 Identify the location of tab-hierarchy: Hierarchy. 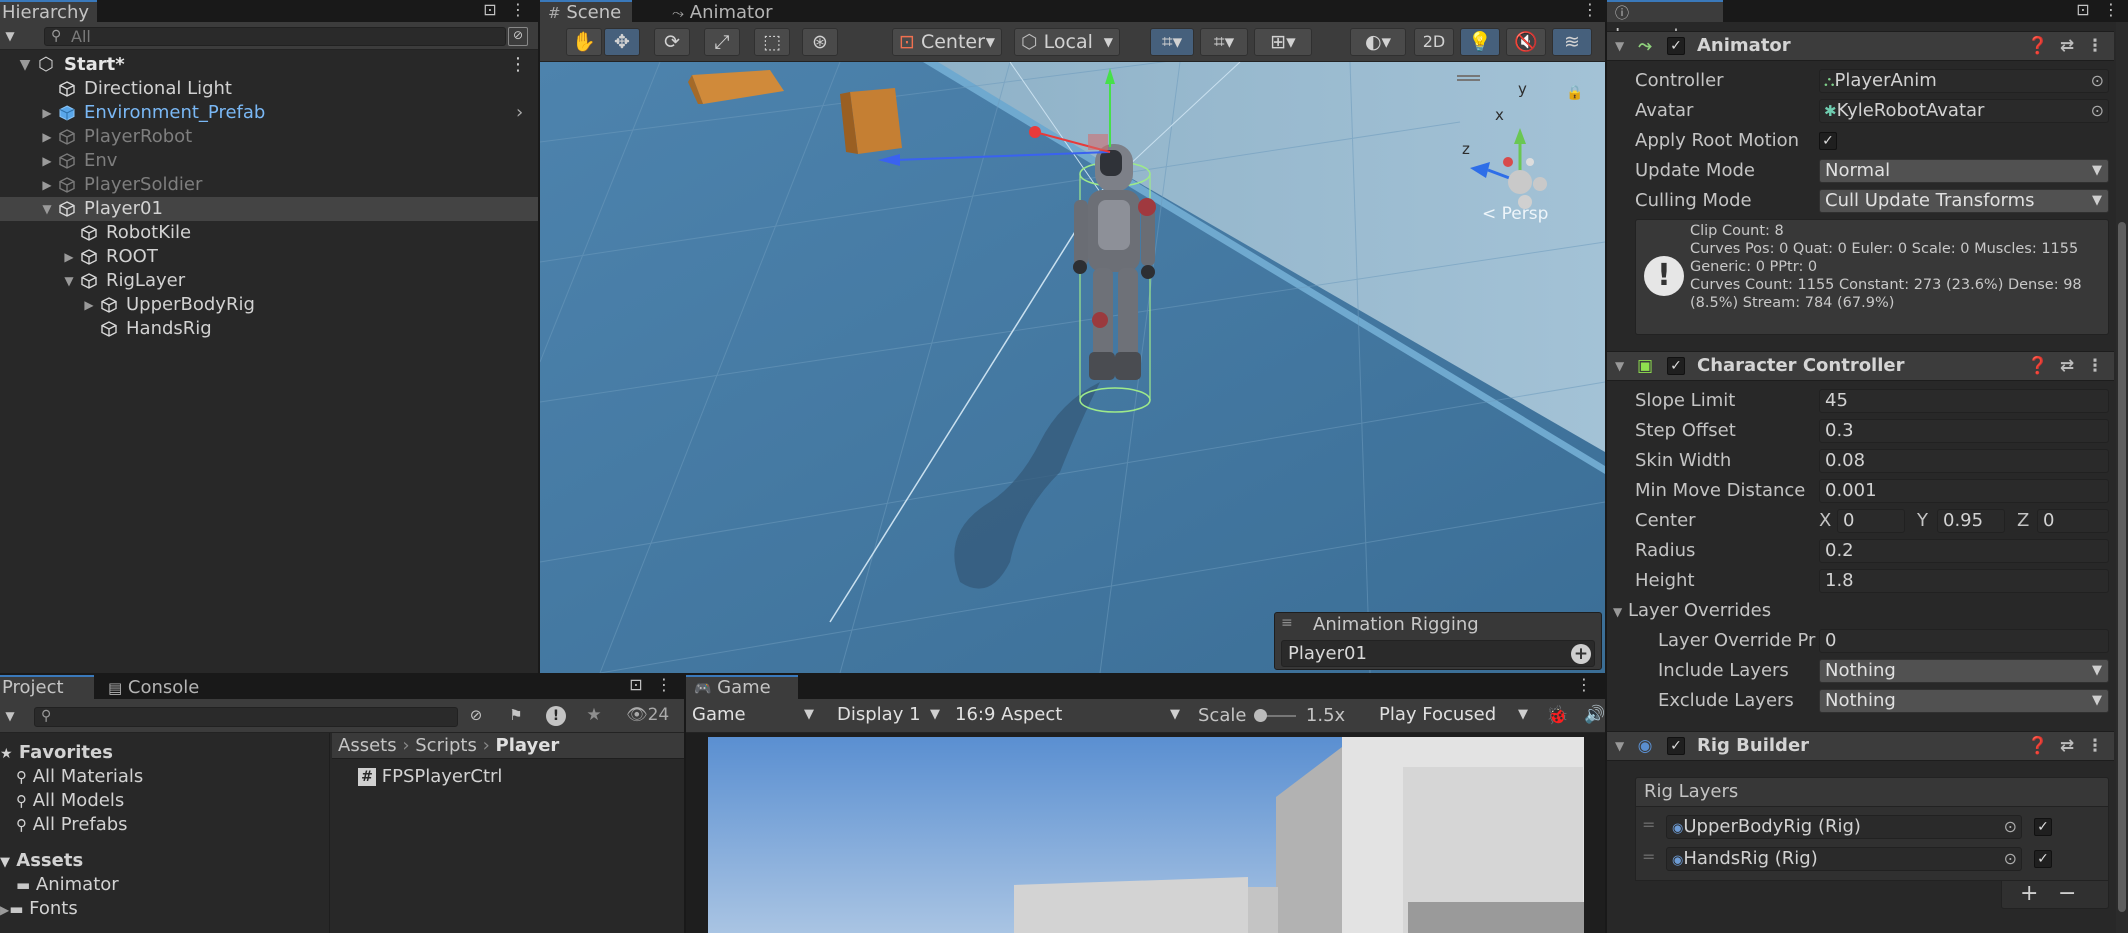
(49, 11).